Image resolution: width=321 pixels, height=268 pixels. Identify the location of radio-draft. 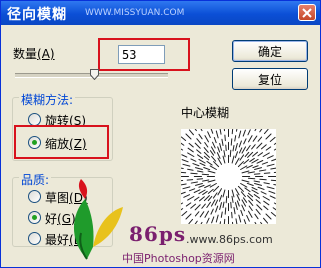
(34, 196).